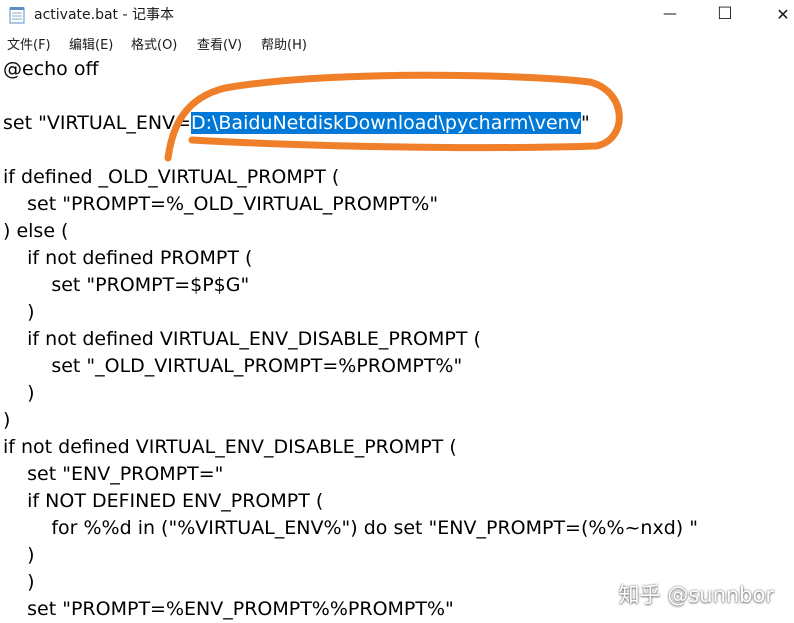 This screenshot has width=794, height=623. I want to click on set-prefix: set "VIRTUAL_ENV=, so click(97, 123).